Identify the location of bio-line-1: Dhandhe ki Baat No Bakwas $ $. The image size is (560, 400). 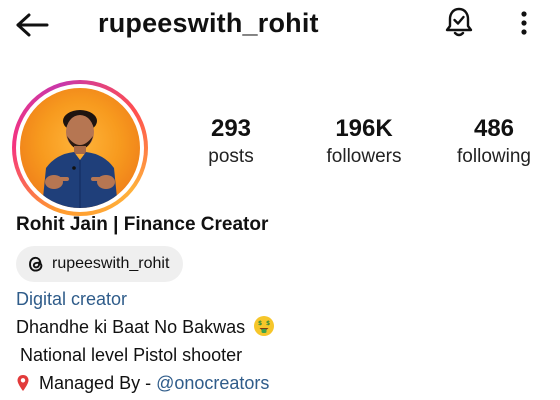
(145, 327).